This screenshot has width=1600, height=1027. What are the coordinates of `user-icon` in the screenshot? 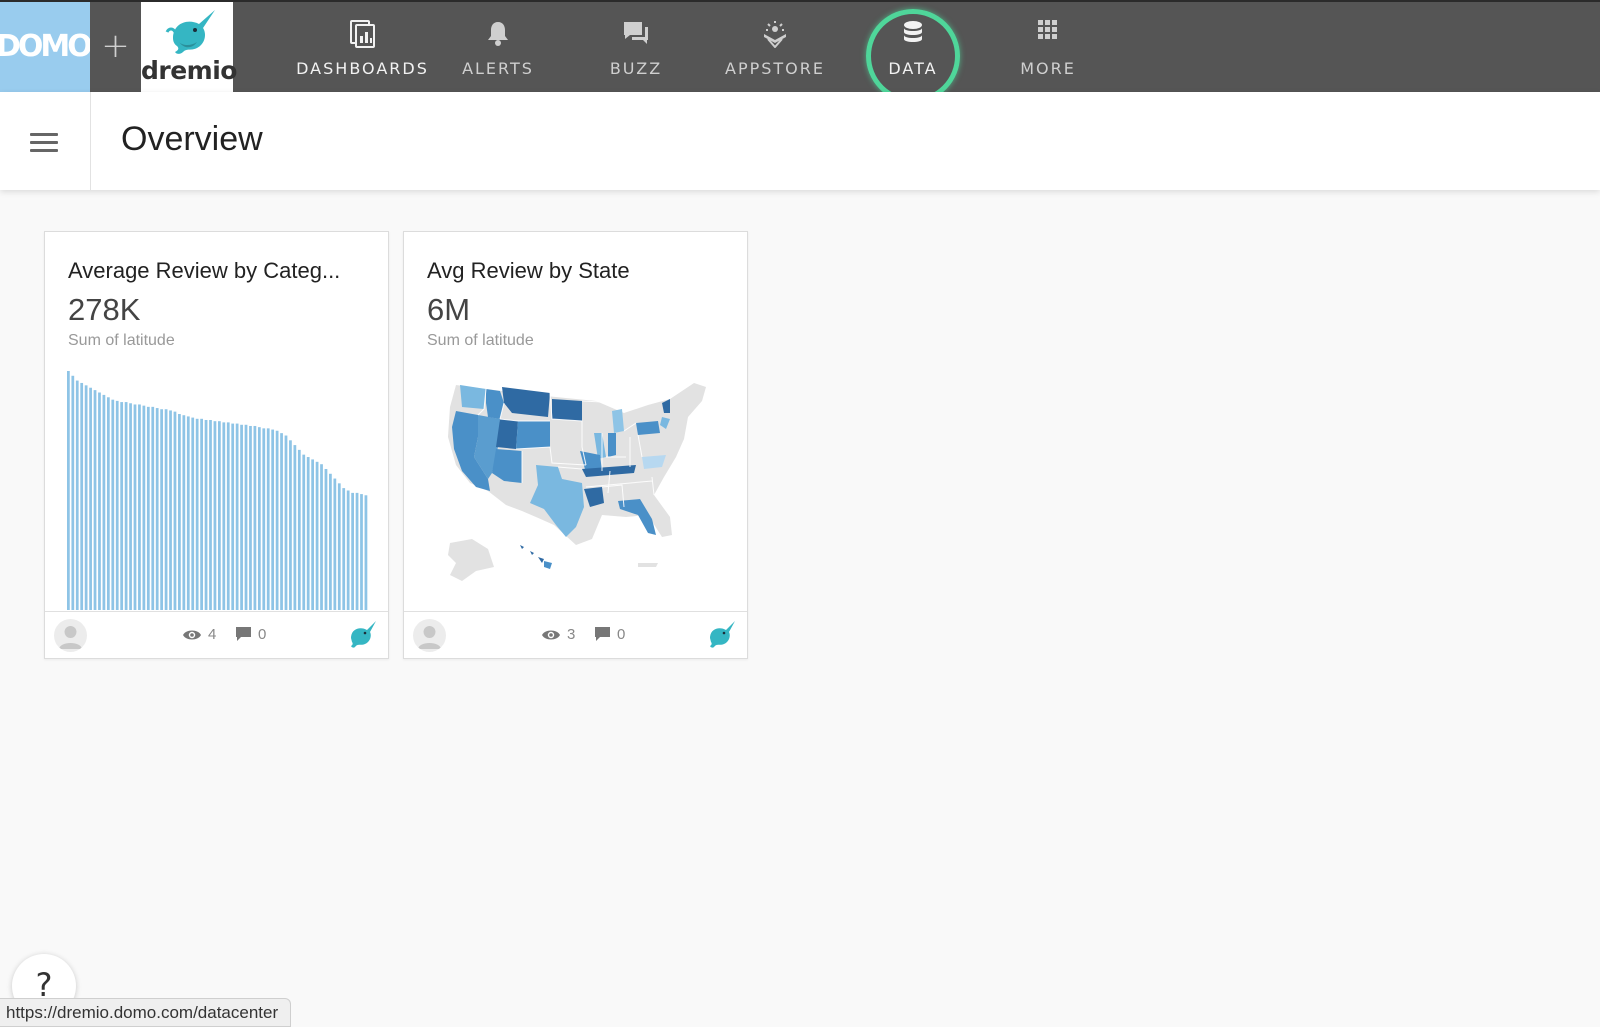 It's located at (429, 637).